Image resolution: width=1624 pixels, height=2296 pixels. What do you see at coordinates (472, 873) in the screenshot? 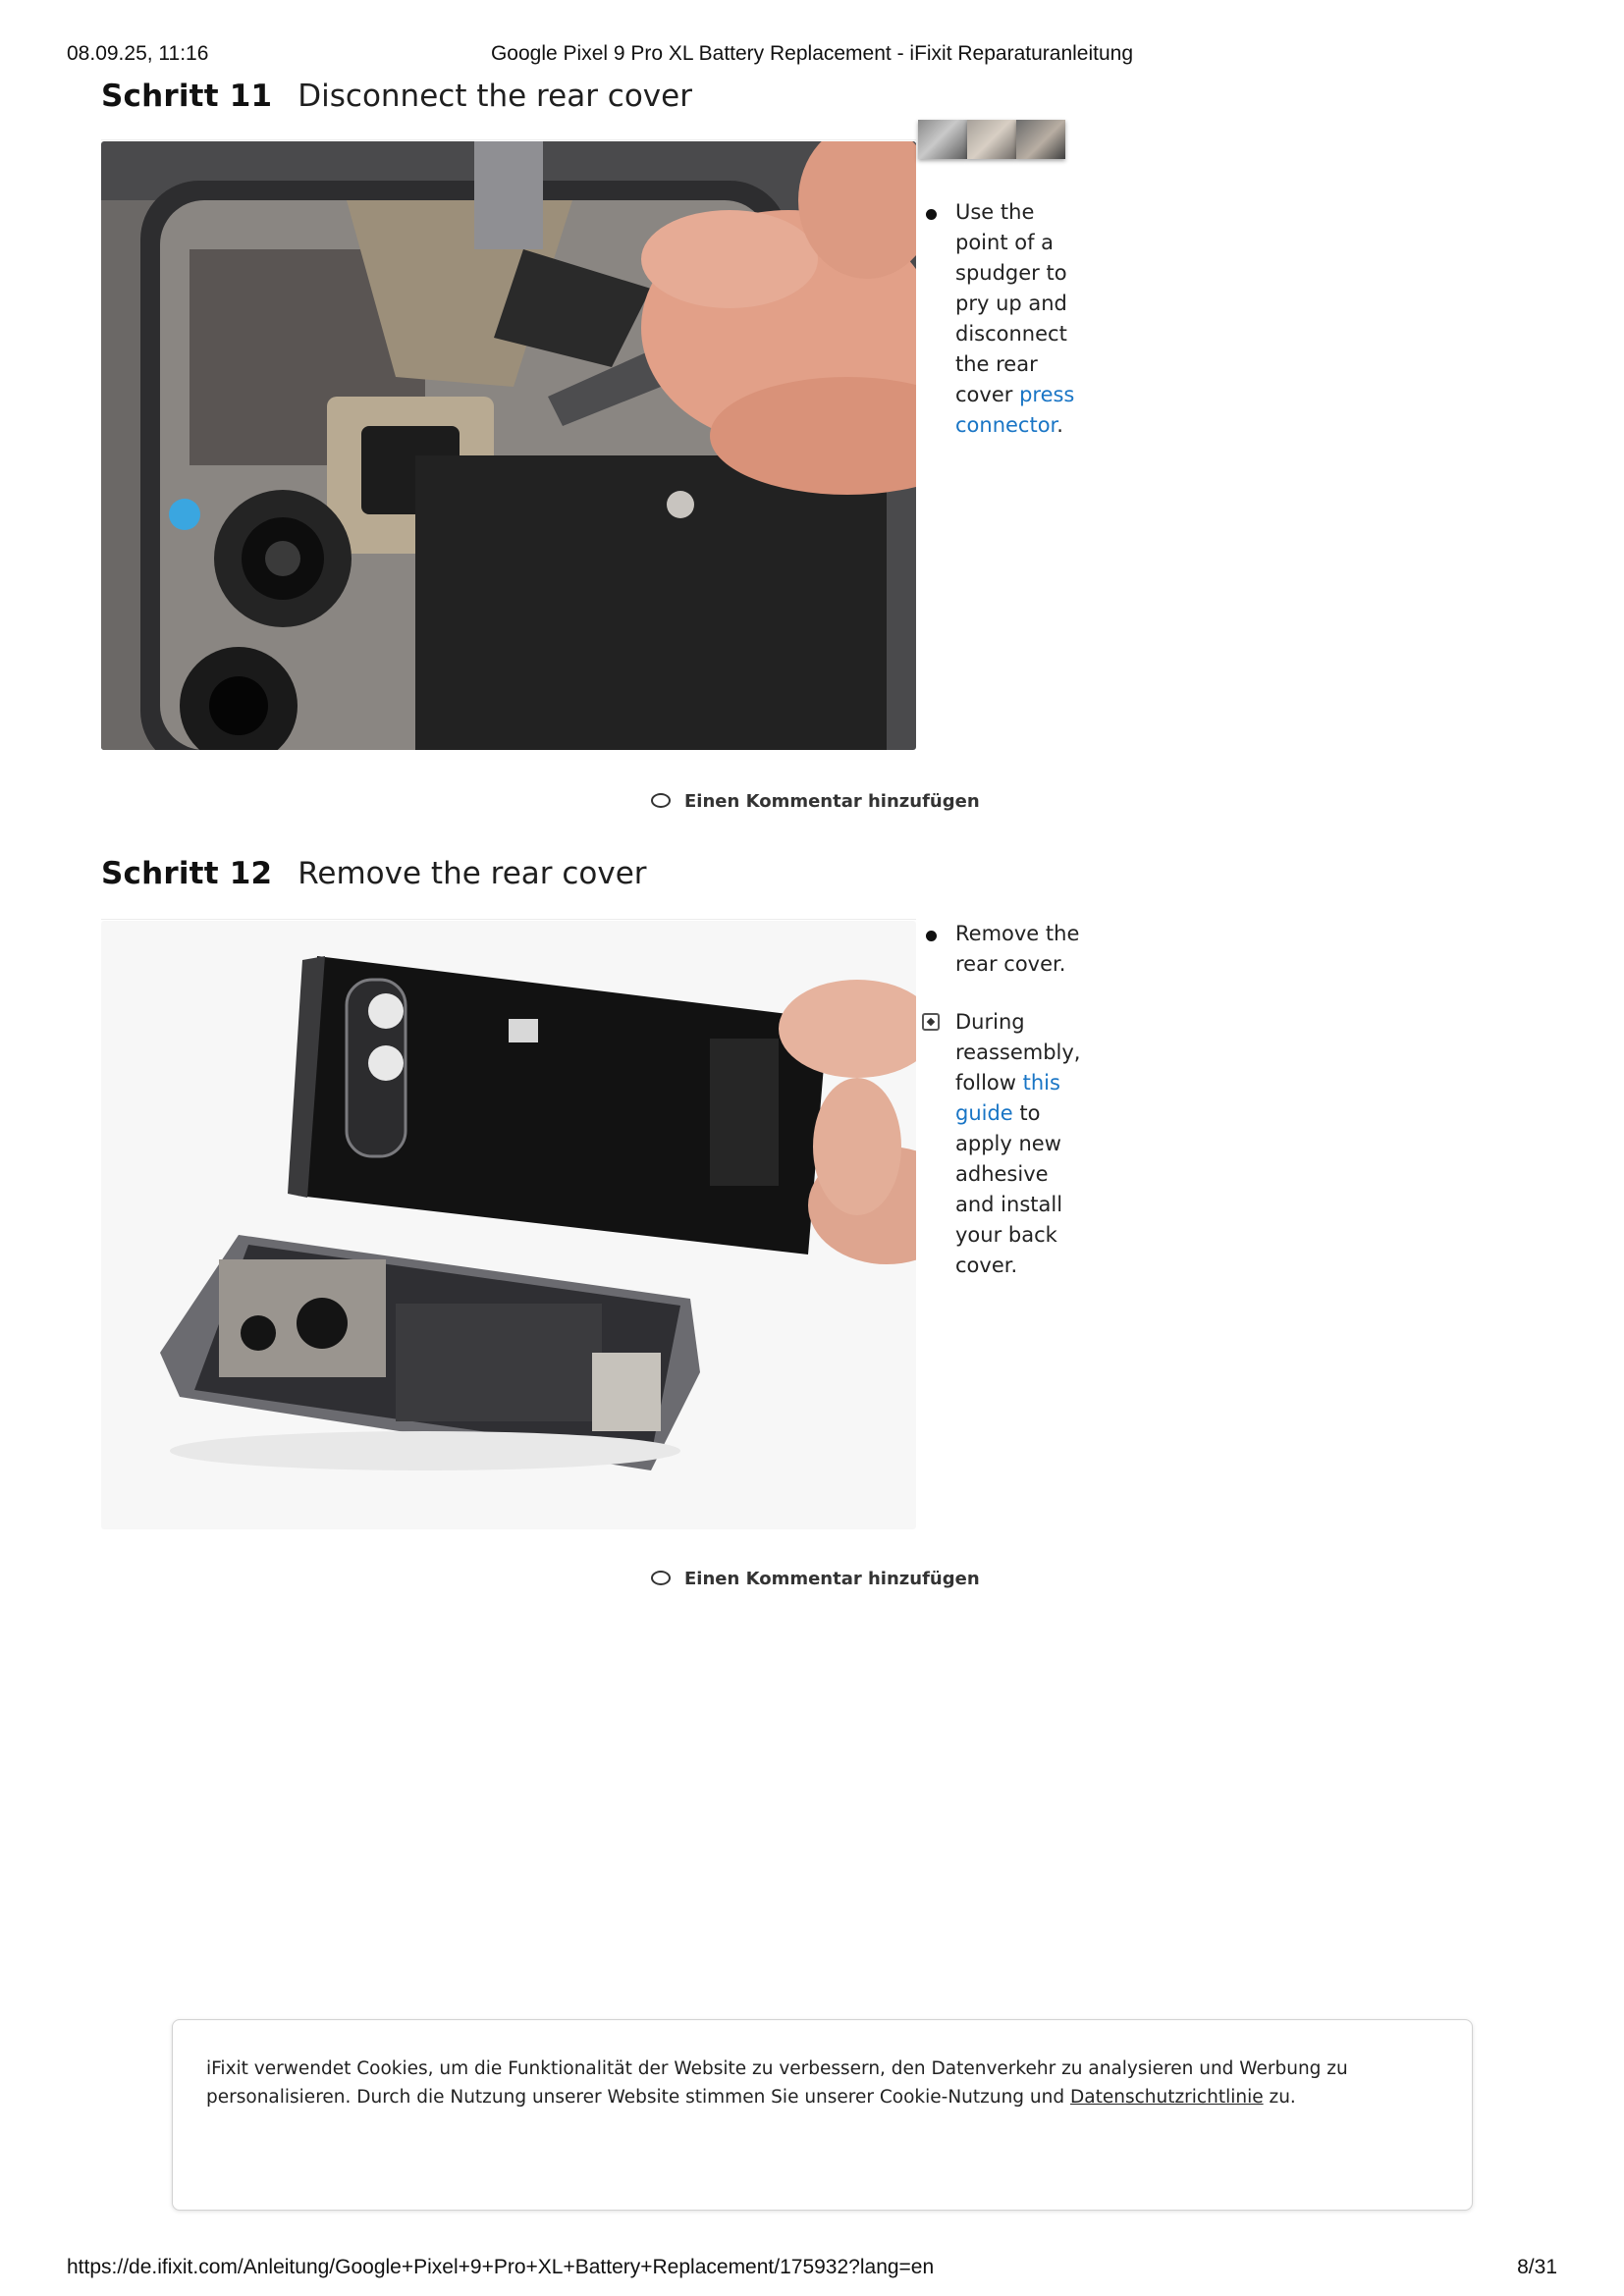
I see `step-title: Remove the rear cover` at bounding box center [472, 873].